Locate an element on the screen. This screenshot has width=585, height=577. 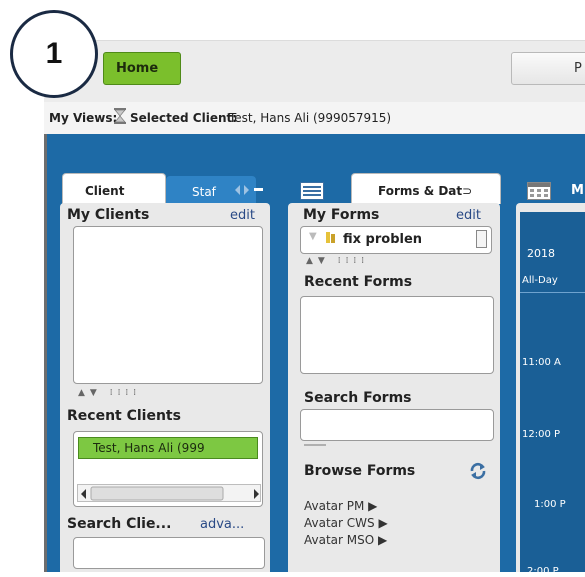
tab-client: Client is located at coordinates (114, 188).